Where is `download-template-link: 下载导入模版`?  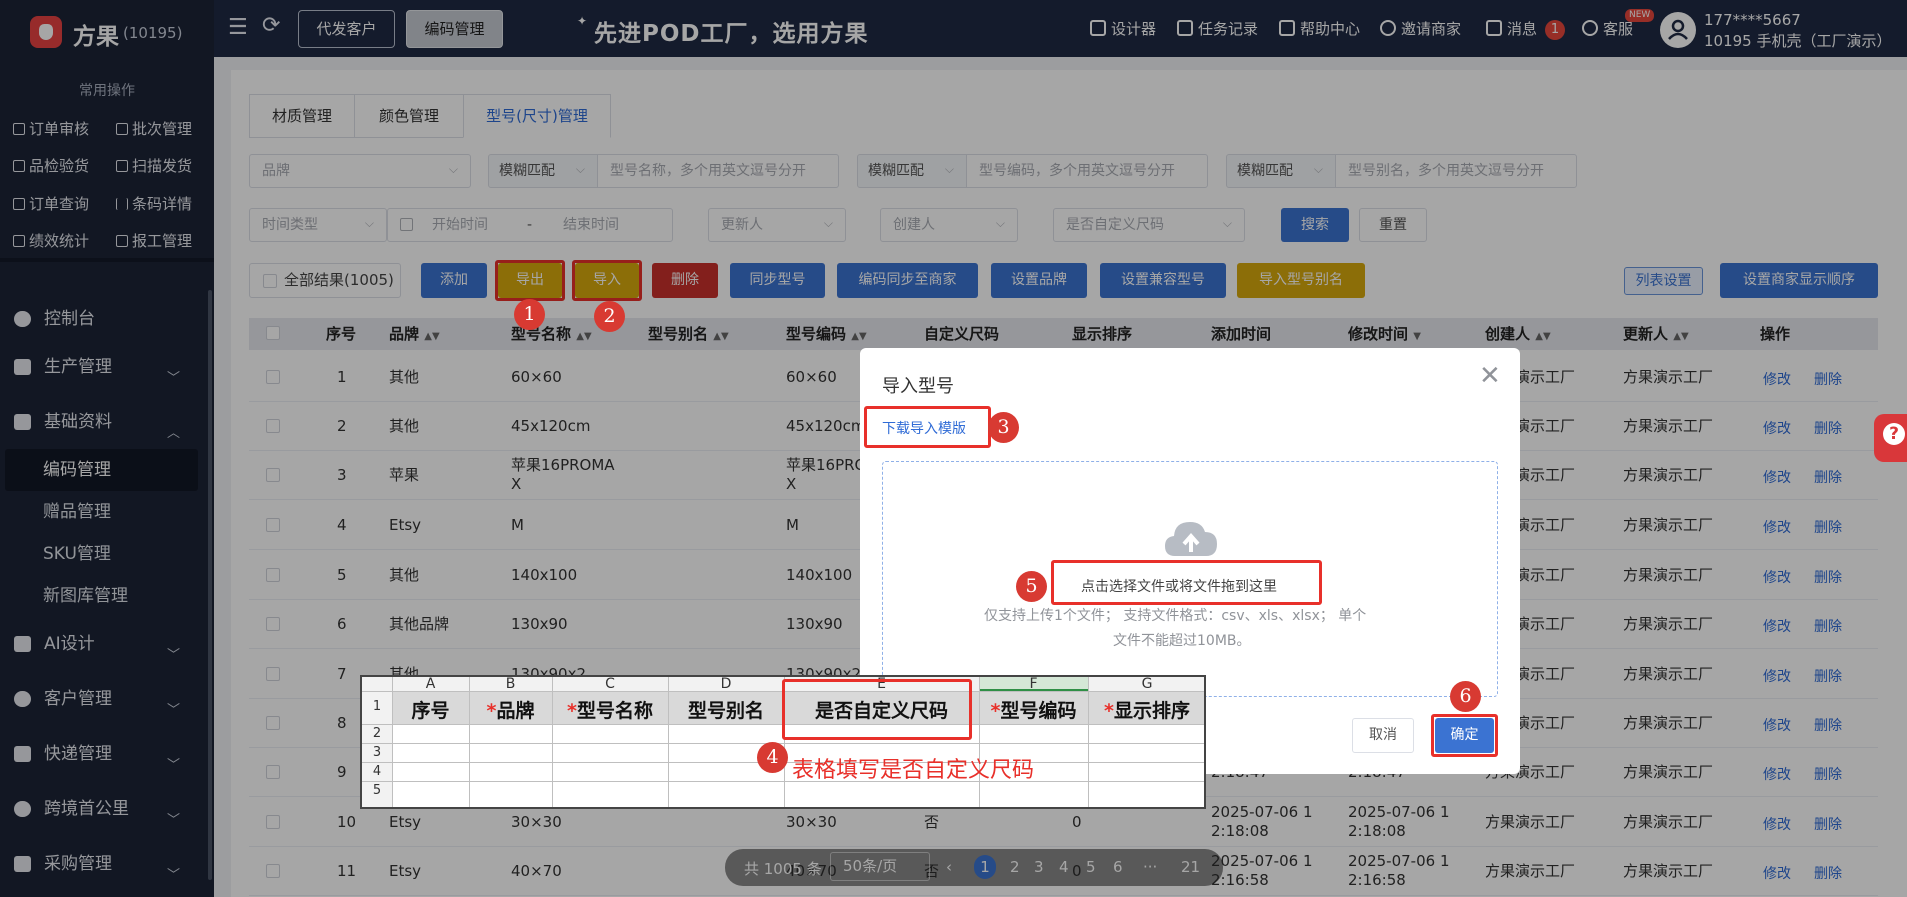 download-template-link: 下载导入模版 is located at coordinates (924, 428).